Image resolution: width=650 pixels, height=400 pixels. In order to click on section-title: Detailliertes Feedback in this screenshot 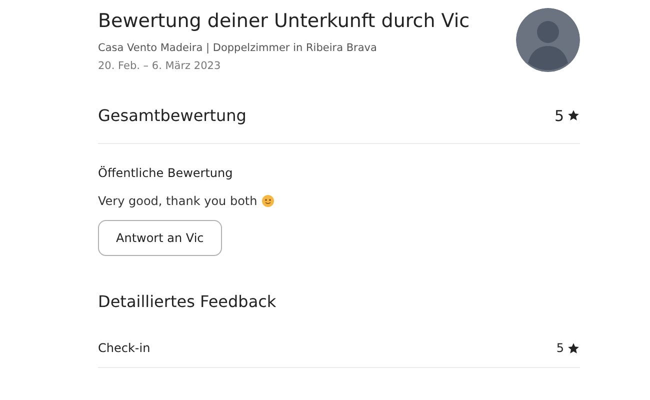, I will do `click(188, 301)`.